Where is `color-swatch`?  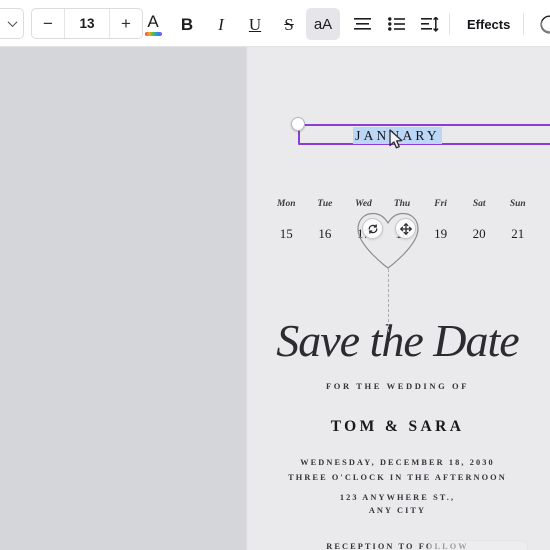
color-swatch is located at coordinates (153, 33).